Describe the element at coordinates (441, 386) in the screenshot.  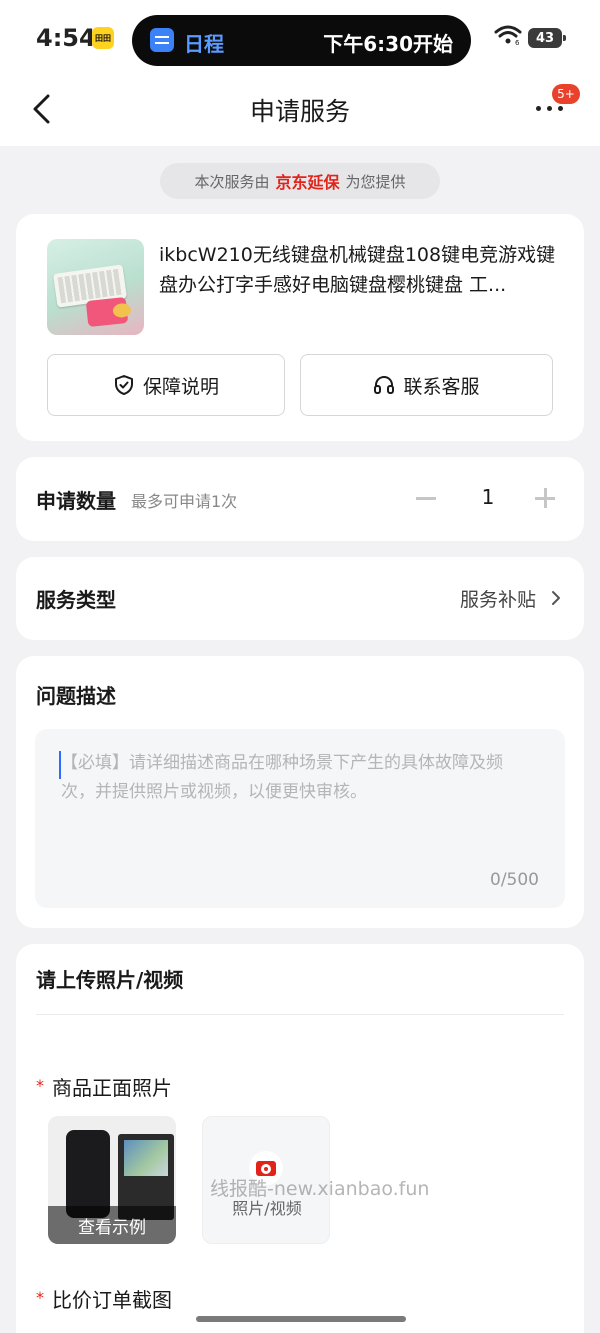
I see `contact-label: 联系客服` at that location.